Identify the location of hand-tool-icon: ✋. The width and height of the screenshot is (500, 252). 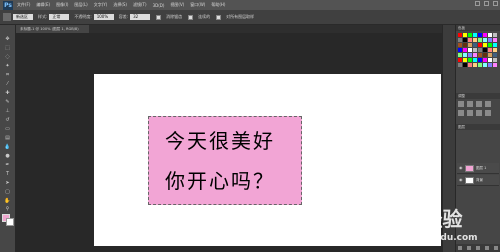
(7, 200).